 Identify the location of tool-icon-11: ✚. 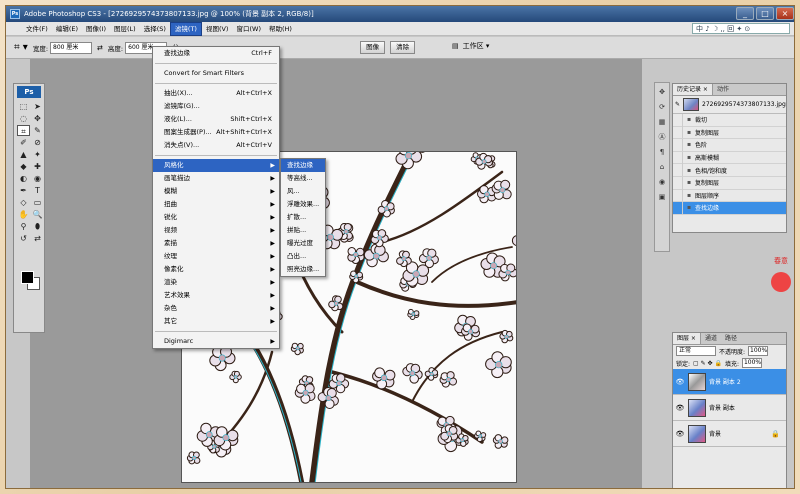
(37, 166).